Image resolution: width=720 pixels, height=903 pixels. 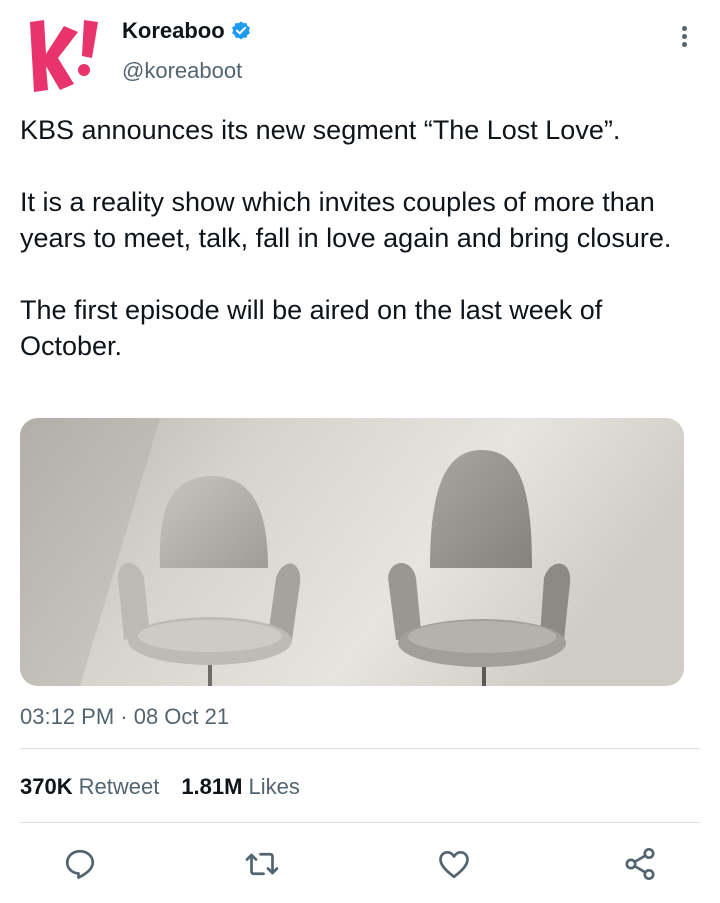 I want to click on reply-icon, so click(x=80, y=864).